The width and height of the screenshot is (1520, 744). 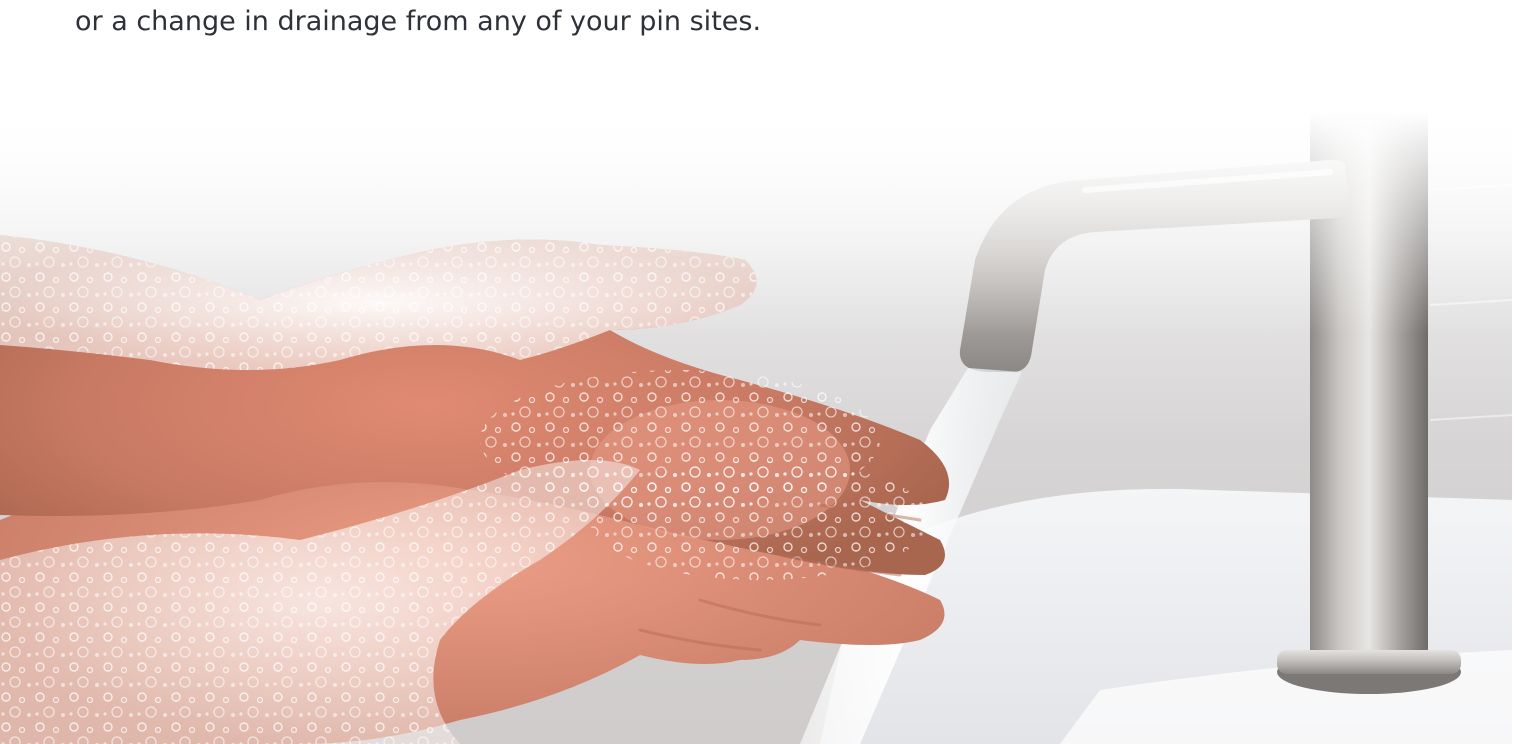 What do you see at coordinates (1516, 372) in the screenshot?
I see `right-margin` at bounding box center [1516, 372].